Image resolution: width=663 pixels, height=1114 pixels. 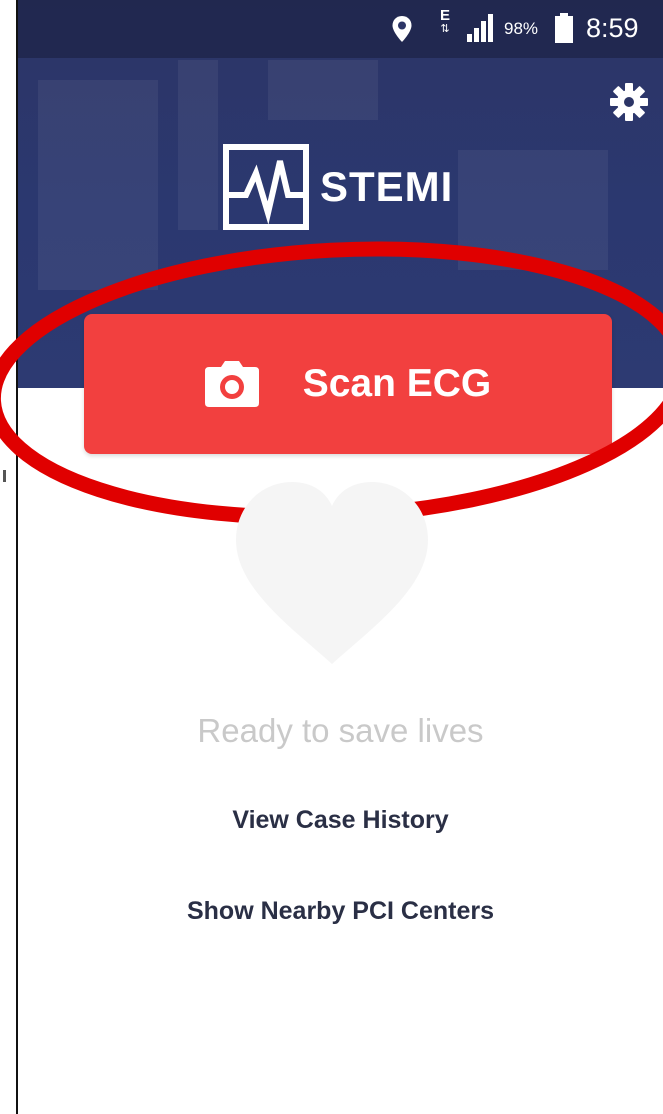 I want to click on signal-icon, so click(x=480, y=28).